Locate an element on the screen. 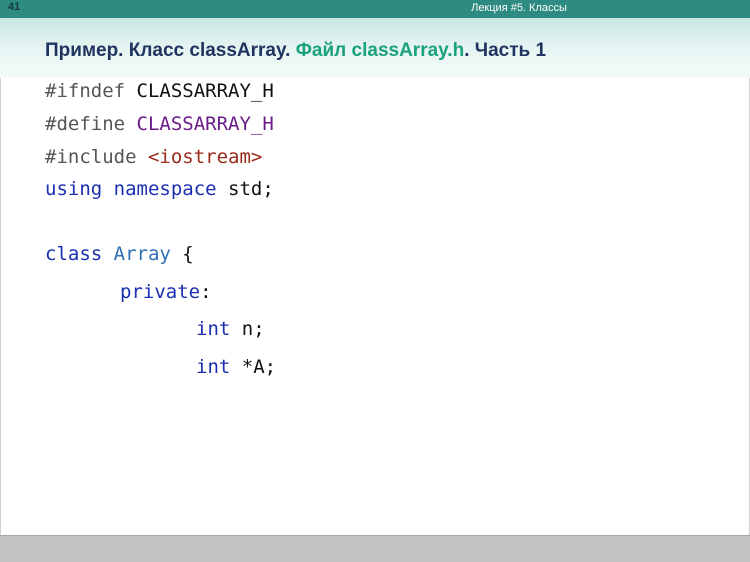 This screenshot has width=750, height=562. code-line-6: private: is located at coordinates (166, 292).